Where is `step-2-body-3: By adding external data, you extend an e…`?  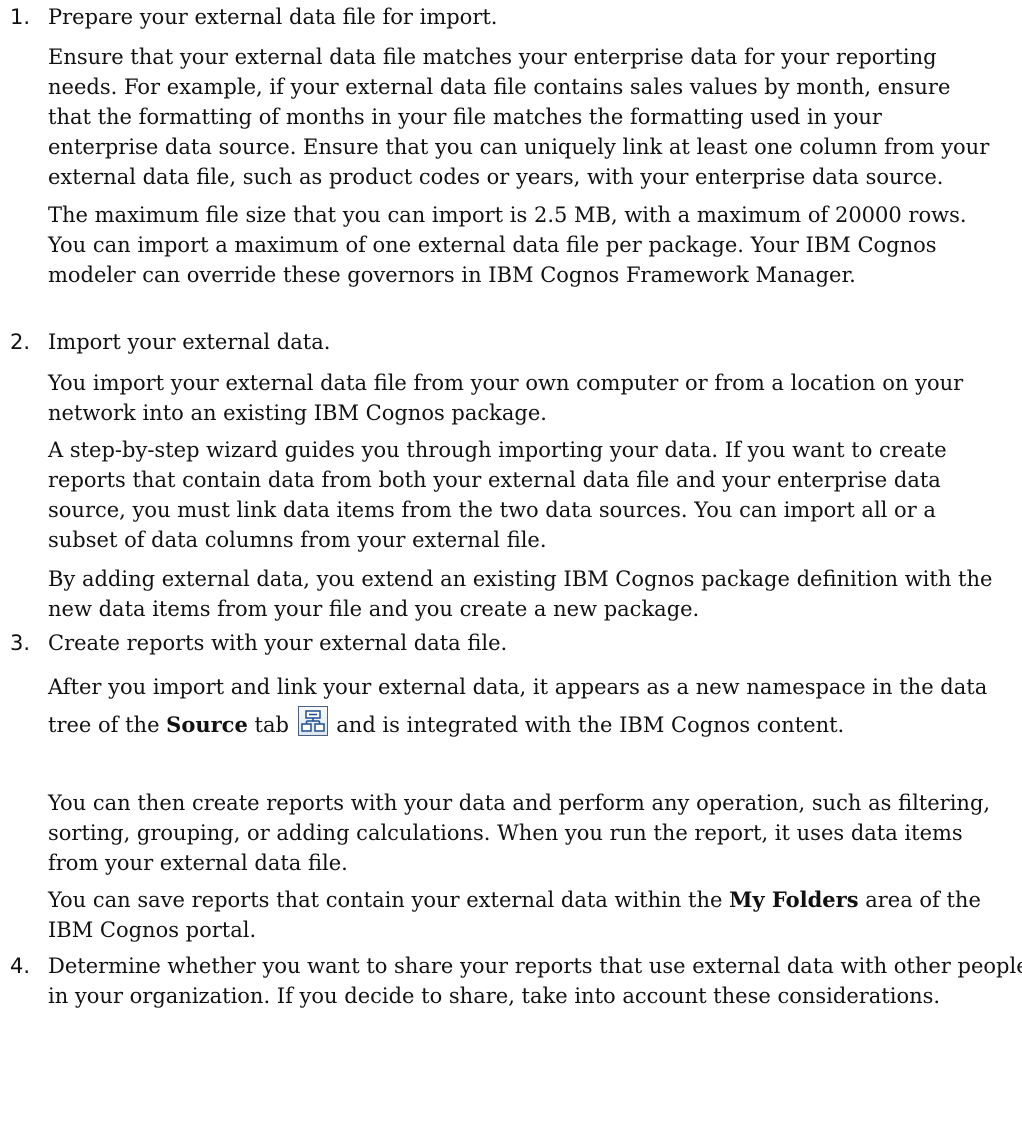 step-2-body-3: By adding external data, you extend an e… is located at coordinates (523, 594).